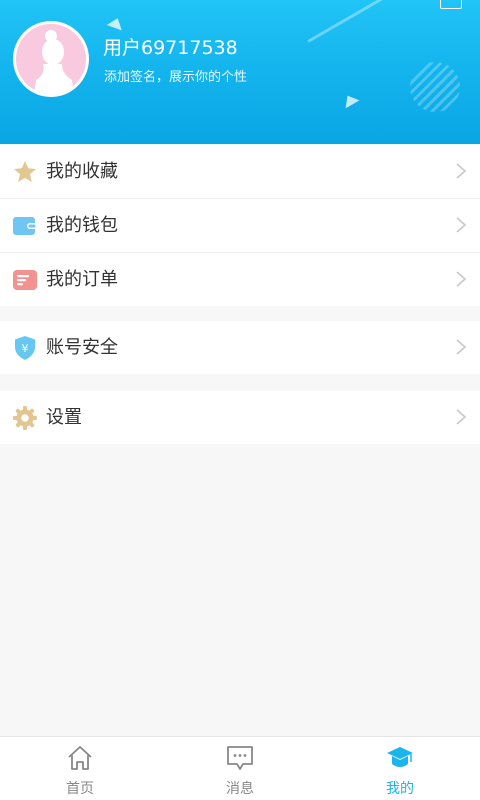 The width and height of the screenshot is (480, 800). I want to click on menu-group-settings: 设置, so click(240, 417).